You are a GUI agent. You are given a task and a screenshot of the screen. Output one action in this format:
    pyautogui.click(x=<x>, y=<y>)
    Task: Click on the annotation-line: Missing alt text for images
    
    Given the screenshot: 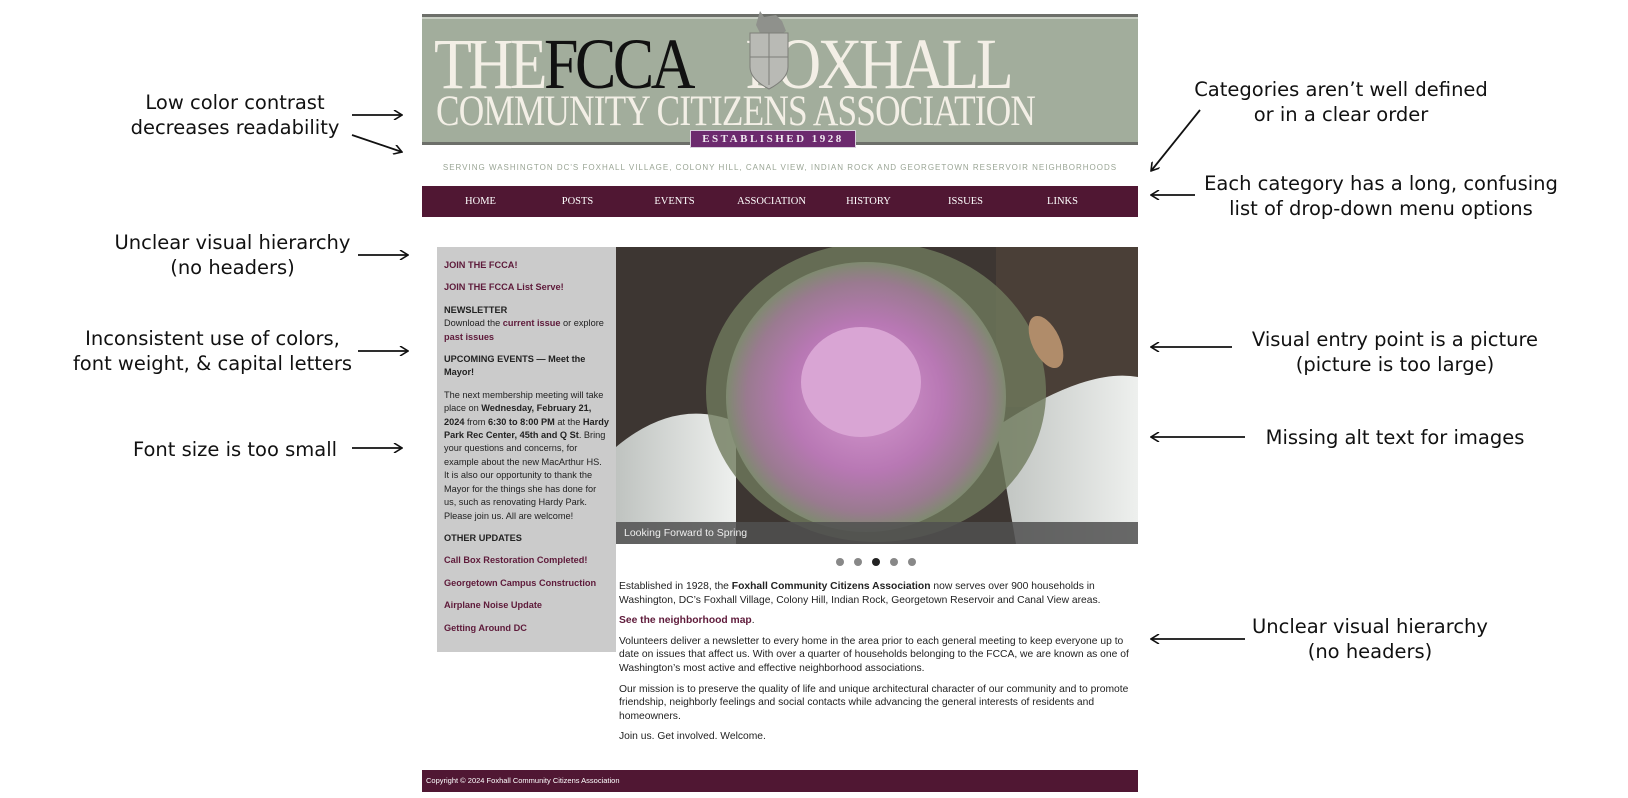 What is the action you would take?
    pyautogui.click(x=1395, y=437)
    